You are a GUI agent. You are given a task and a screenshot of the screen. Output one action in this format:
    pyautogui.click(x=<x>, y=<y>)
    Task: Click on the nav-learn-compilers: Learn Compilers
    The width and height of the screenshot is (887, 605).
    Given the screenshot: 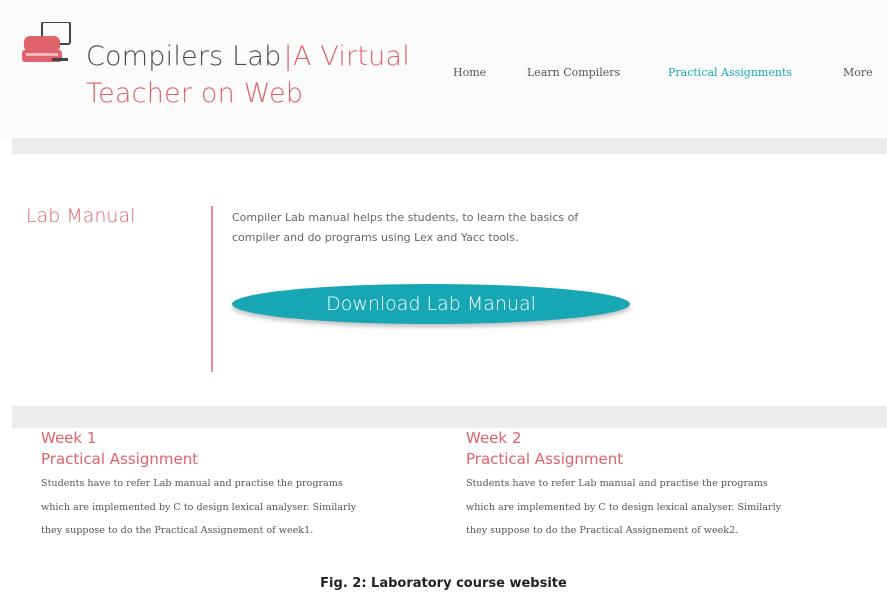 What is the action you would take?
    pyautogui.click(x=573, y=72)
    